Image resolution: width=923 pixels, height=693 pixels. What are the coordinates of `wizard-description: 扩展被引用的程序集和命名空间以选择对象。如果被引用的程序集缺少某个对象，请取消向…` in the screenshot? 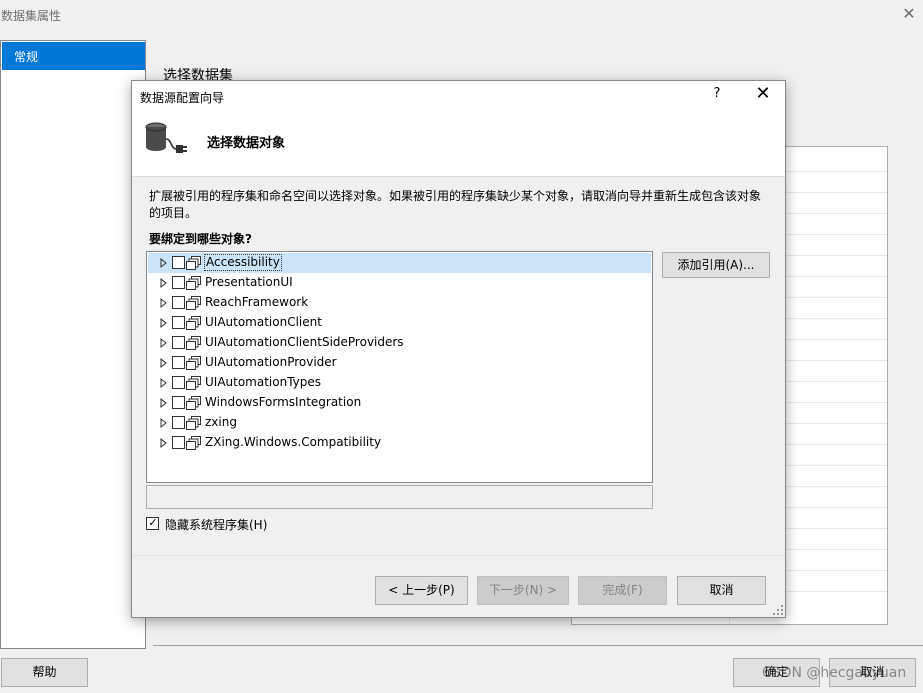 It's located at (455, 204).